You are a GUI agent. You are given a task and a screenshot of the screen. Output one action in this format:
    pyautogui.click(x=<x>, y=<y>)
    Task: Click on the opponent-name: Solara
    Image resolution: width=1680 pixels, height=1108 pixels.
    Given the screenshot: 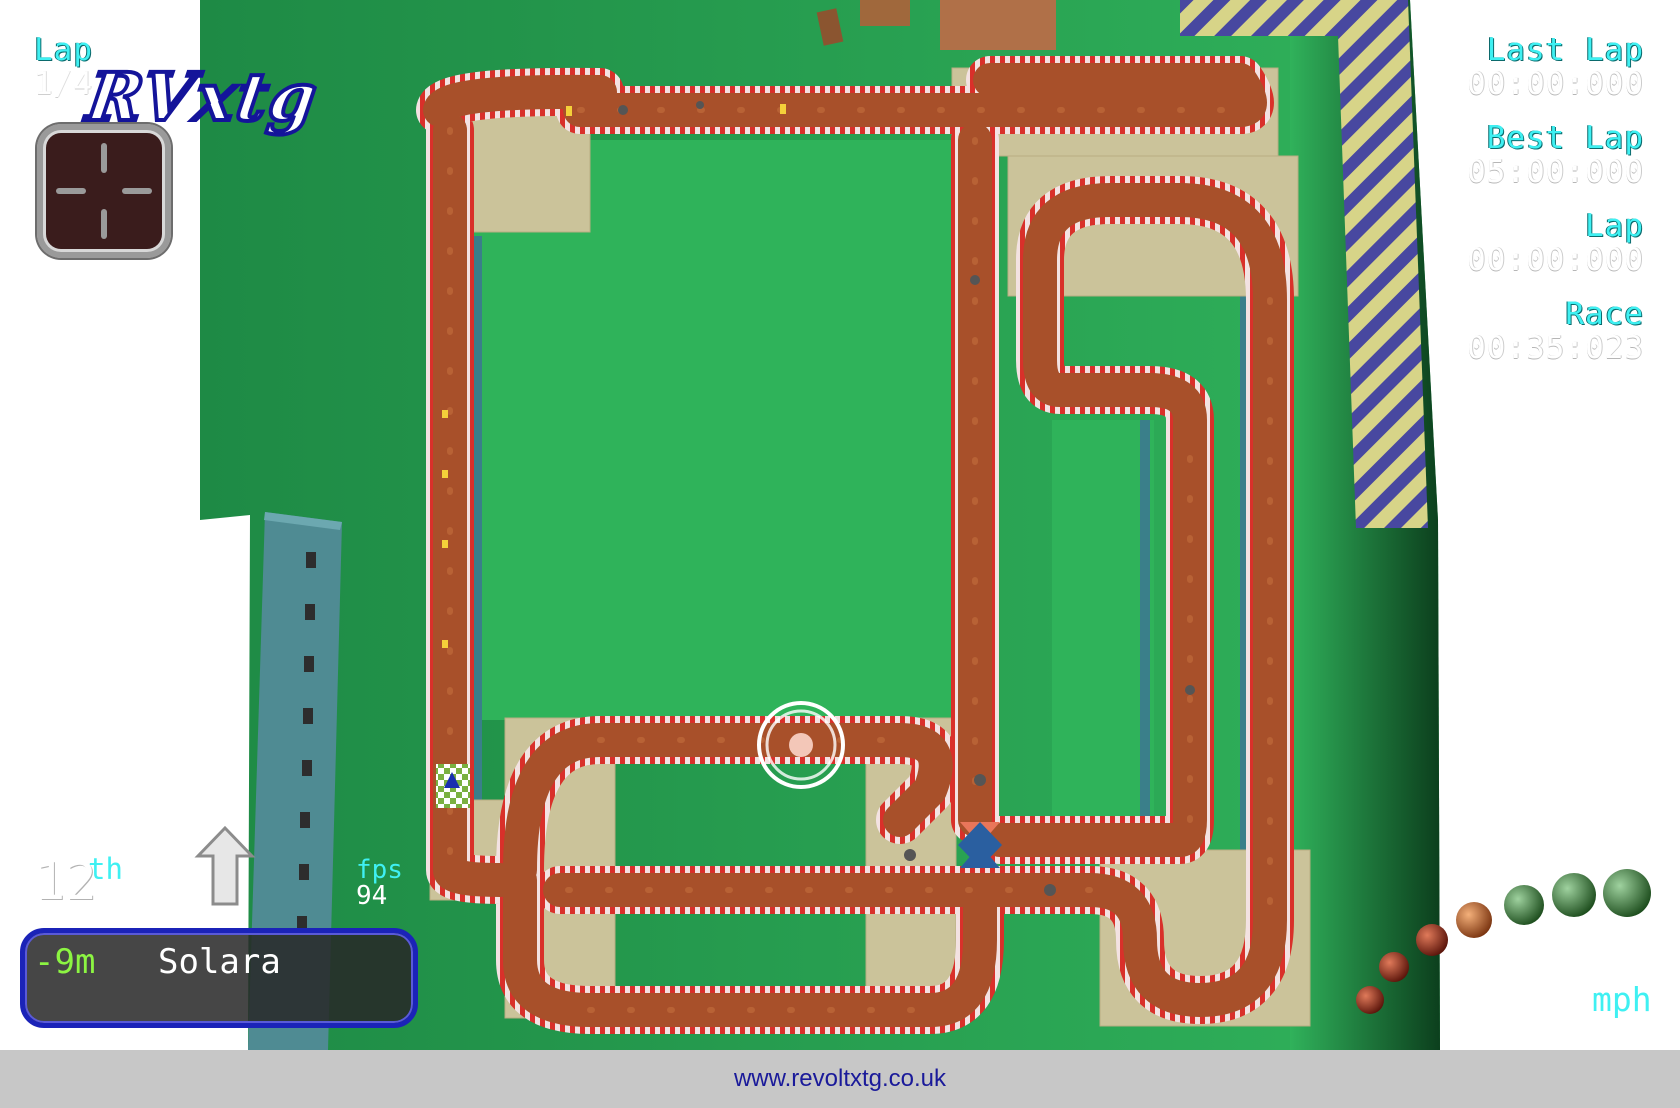 What is the action you would take?
    pyautogui.click(x=219, y=962)
    